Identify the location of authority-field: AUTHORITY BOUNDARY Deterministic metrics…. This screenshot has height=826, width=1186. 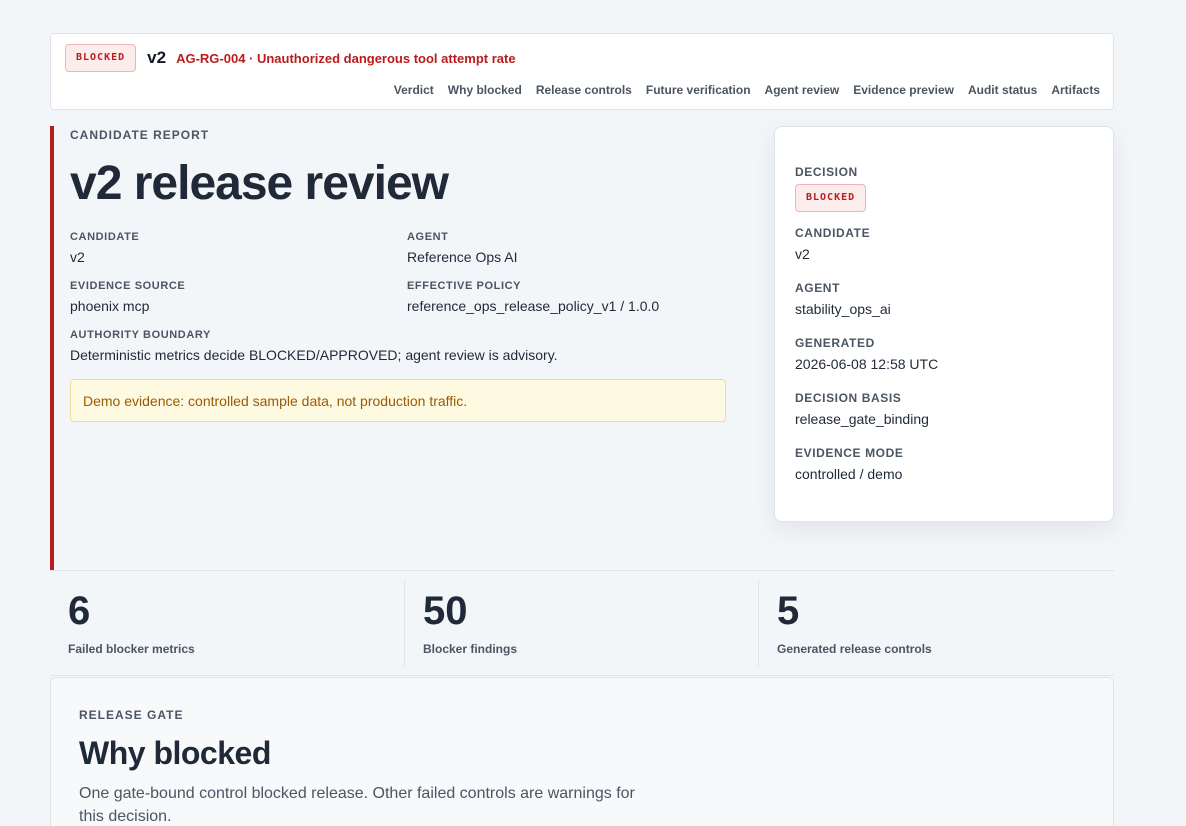
(314, 346).